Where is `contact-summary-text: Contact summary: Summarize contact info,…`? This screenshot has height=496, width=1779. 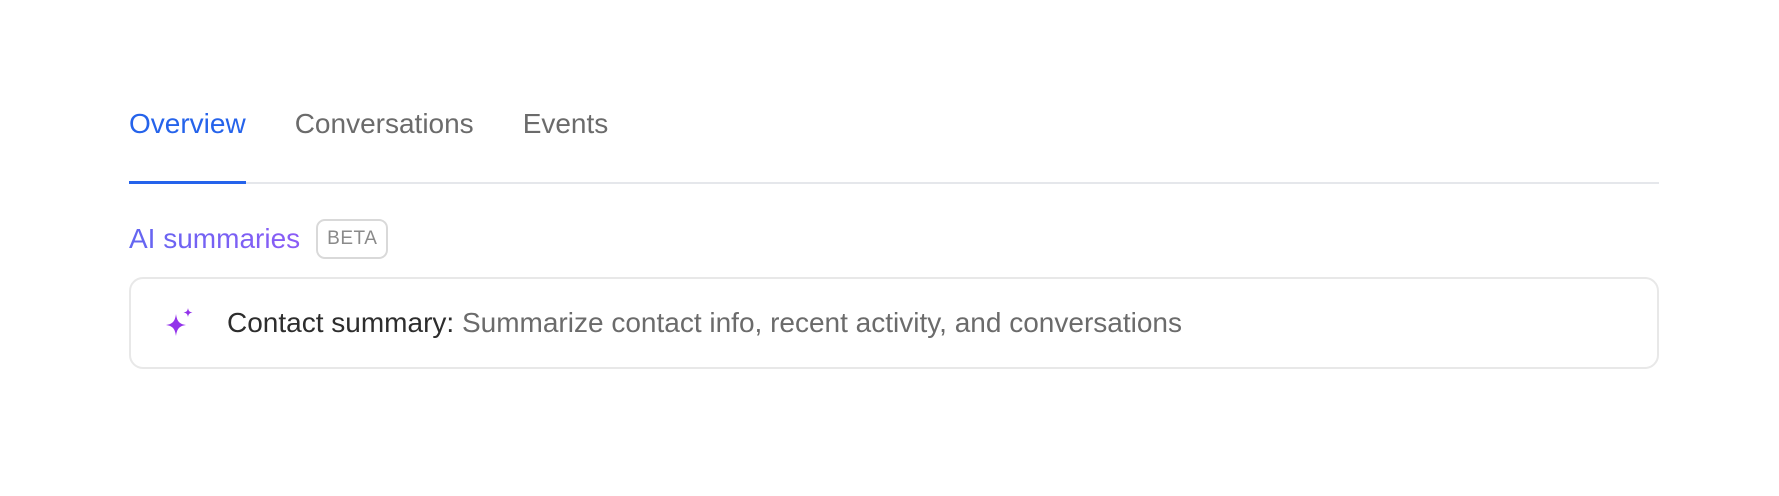
contact-summary-text: Contact summary: Summarize contact info,… is located at coordinates (704, 323).